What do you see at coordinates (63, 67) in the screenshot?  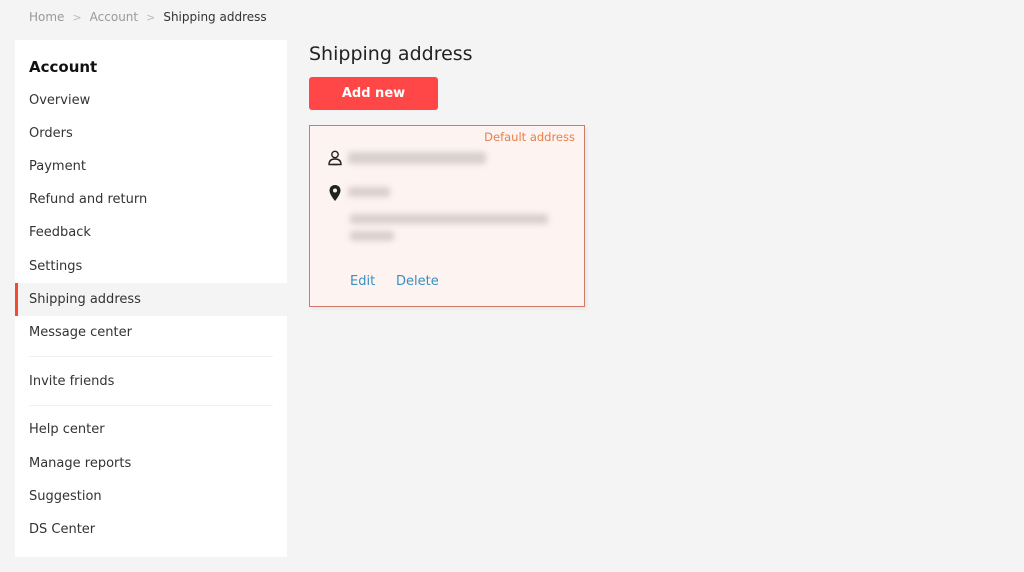 I see `sidebar-title: Account` at bounding box center [63, 67].